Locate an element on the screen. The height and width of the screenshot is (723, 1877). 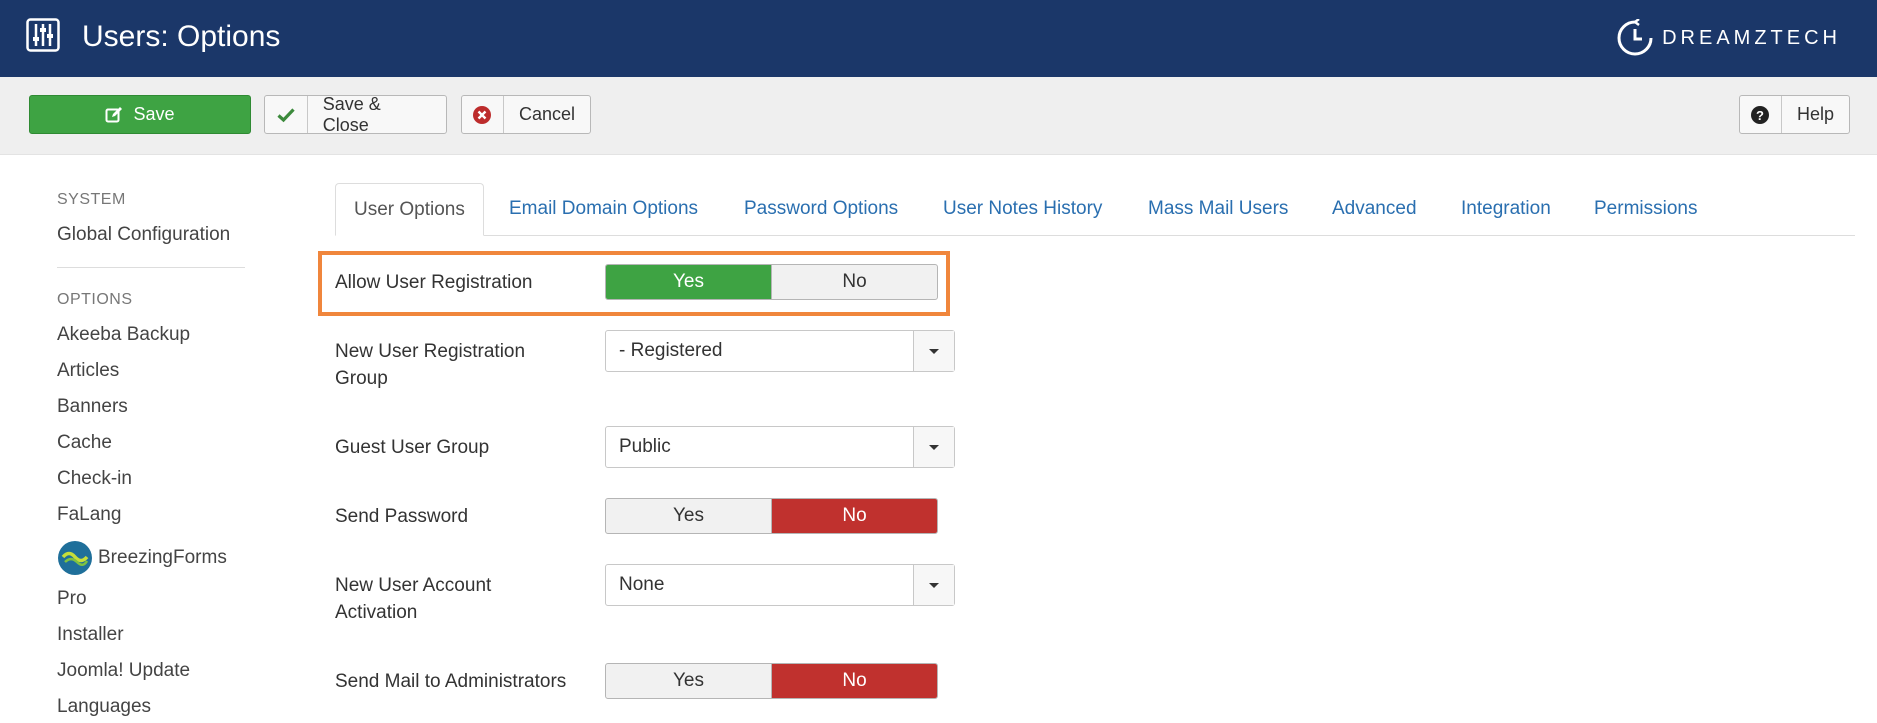
help-label: Help is located at coordinates (1815, 114).